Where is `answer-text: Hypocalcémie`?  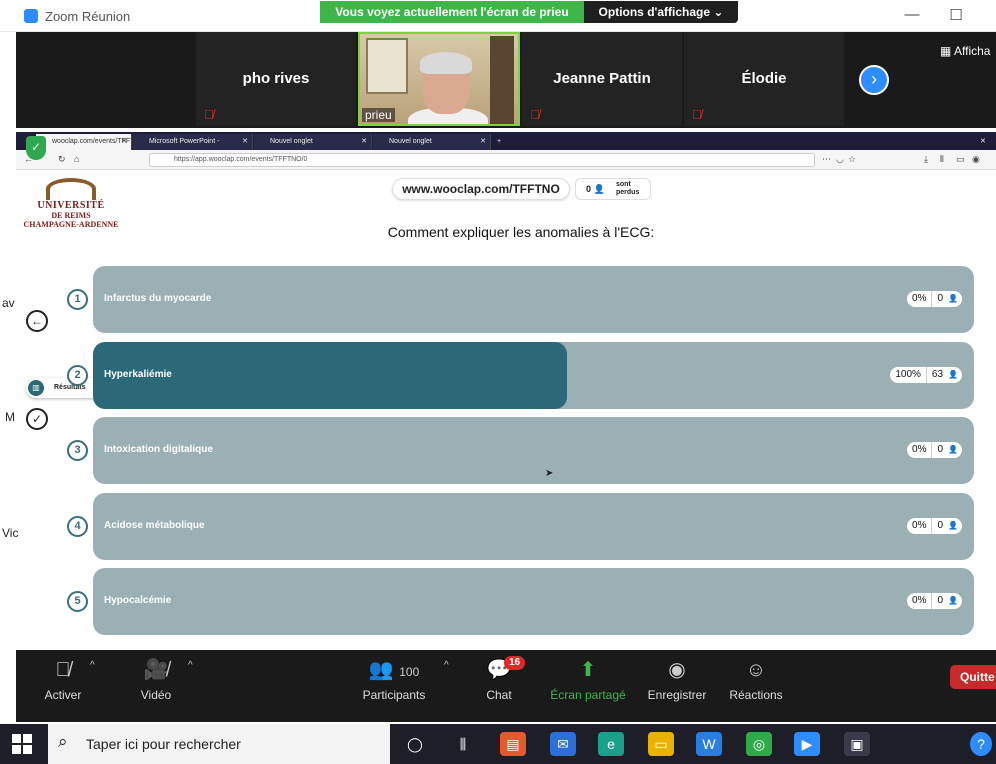
answer-text: Hypocalcémie is located at coordinates (138, 600).